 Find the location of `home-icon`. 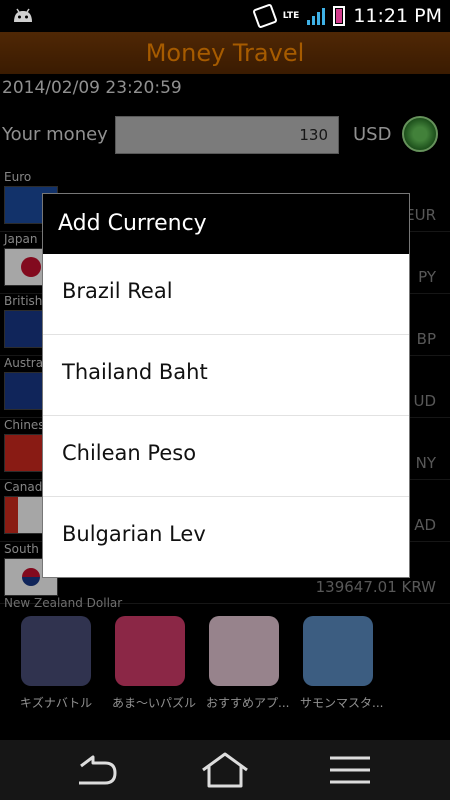

home-icon is located at coordinates (225, 770).